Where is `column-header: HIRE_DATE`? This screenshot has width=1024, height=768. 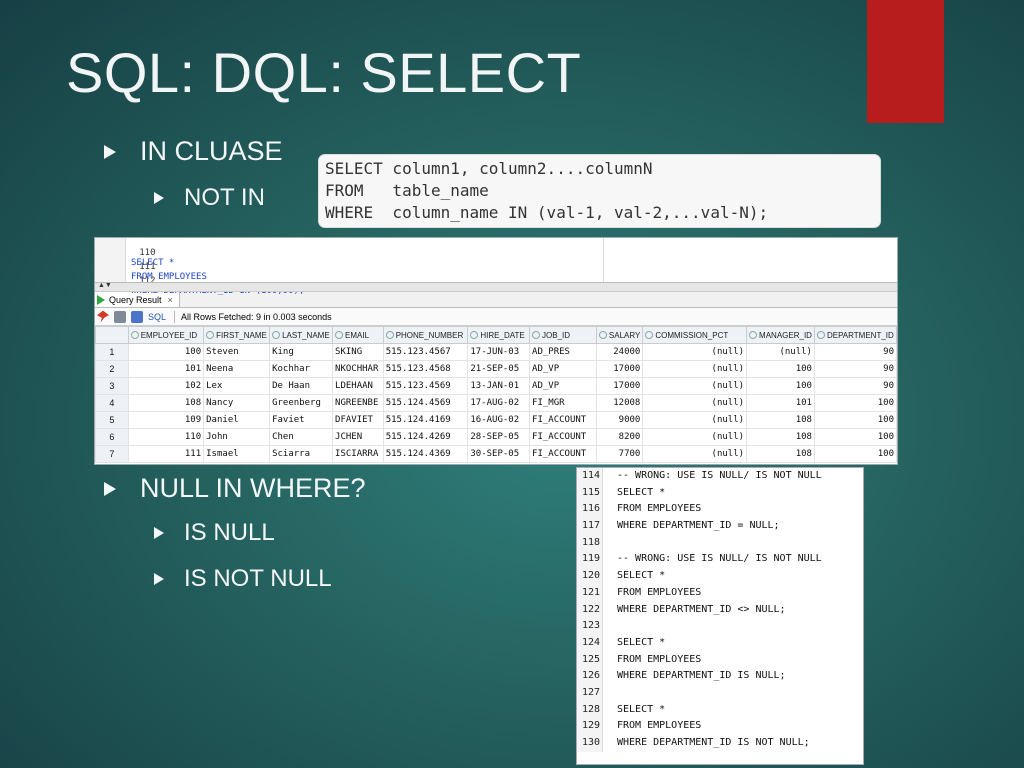 column-header: HIRE_DATE is located at coordinates (499, 335).